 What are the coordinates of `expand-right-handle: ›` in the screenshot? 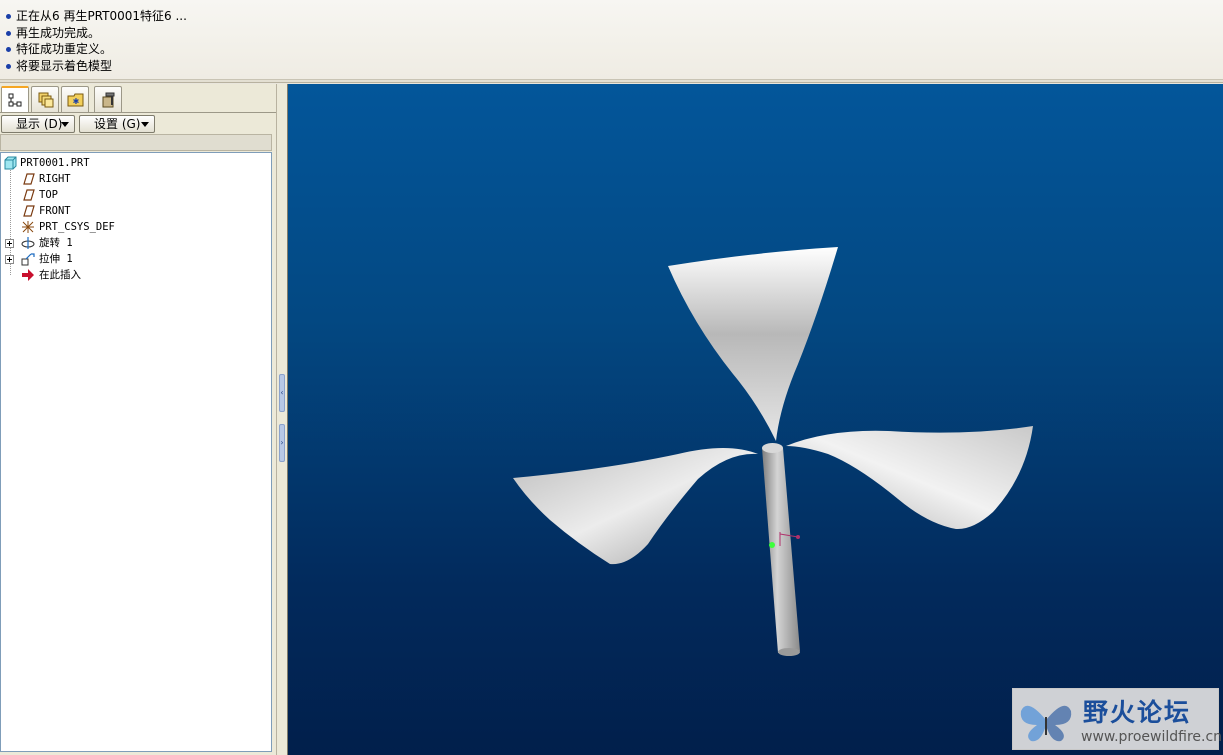 It's located at (282, 443).